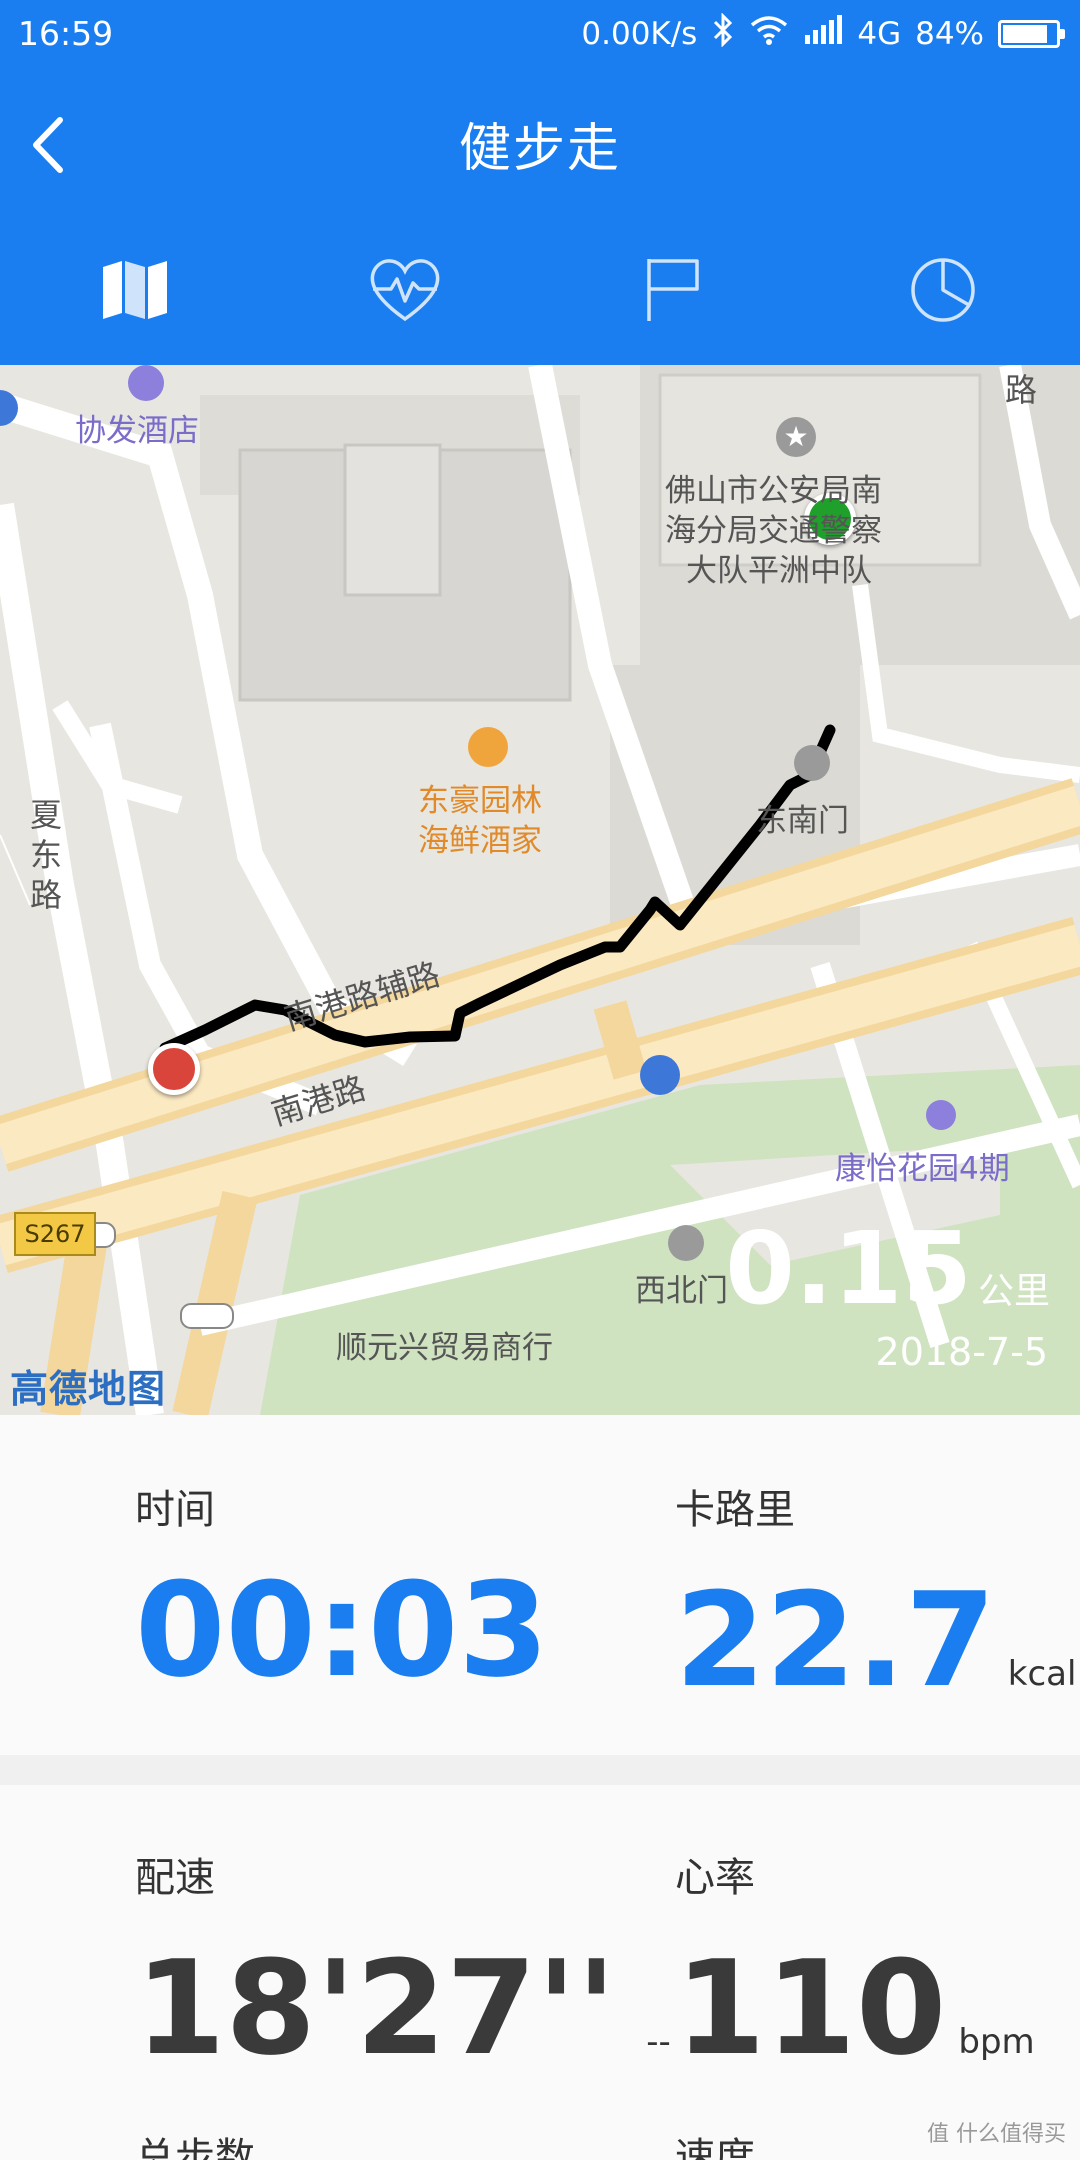  What do you see at coordinates (796, 437) in the screenshot?
I see `police-icon: ★` at bounding box center [796, 437].